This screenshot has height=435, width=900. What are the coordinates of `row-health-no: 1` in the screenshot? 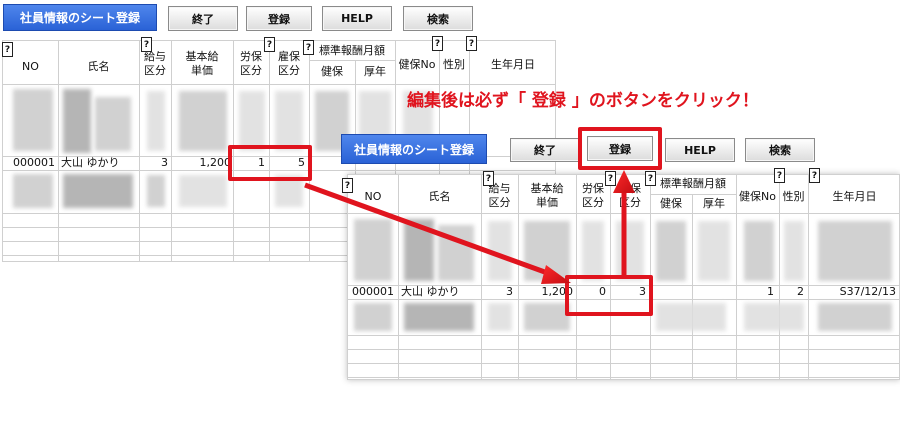 It's located at (755, 292).